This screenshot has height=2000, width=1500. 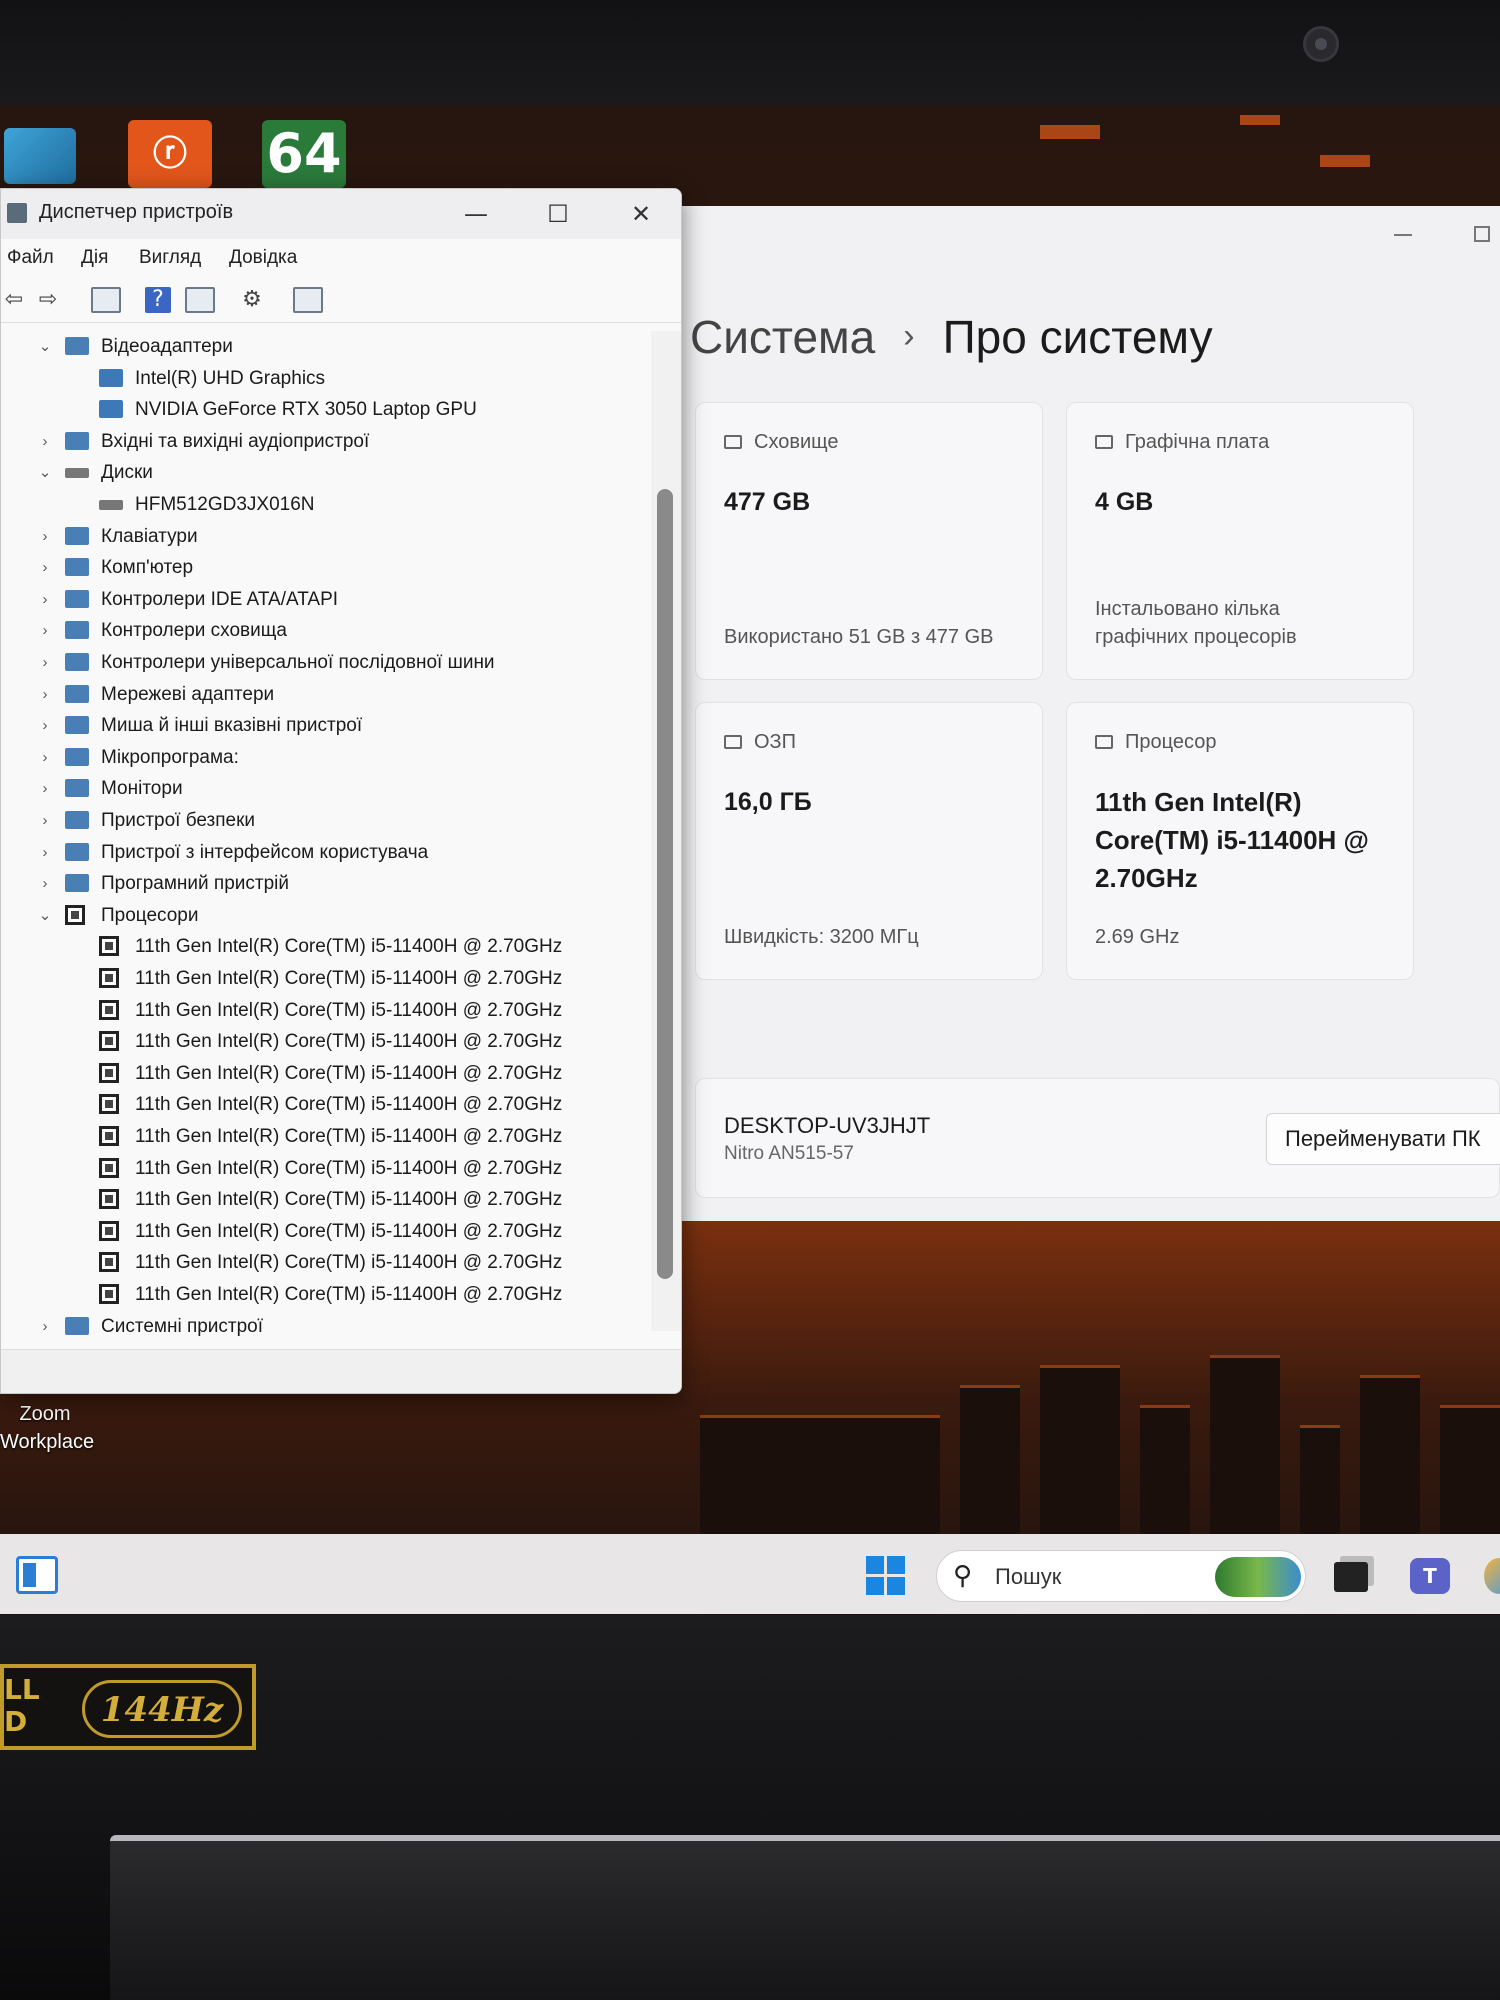 What do you see at coordinates (326, 472) in the screenshot?
I see `tree-category-row: ⌄ Диски` at bounding box center [326, 472].